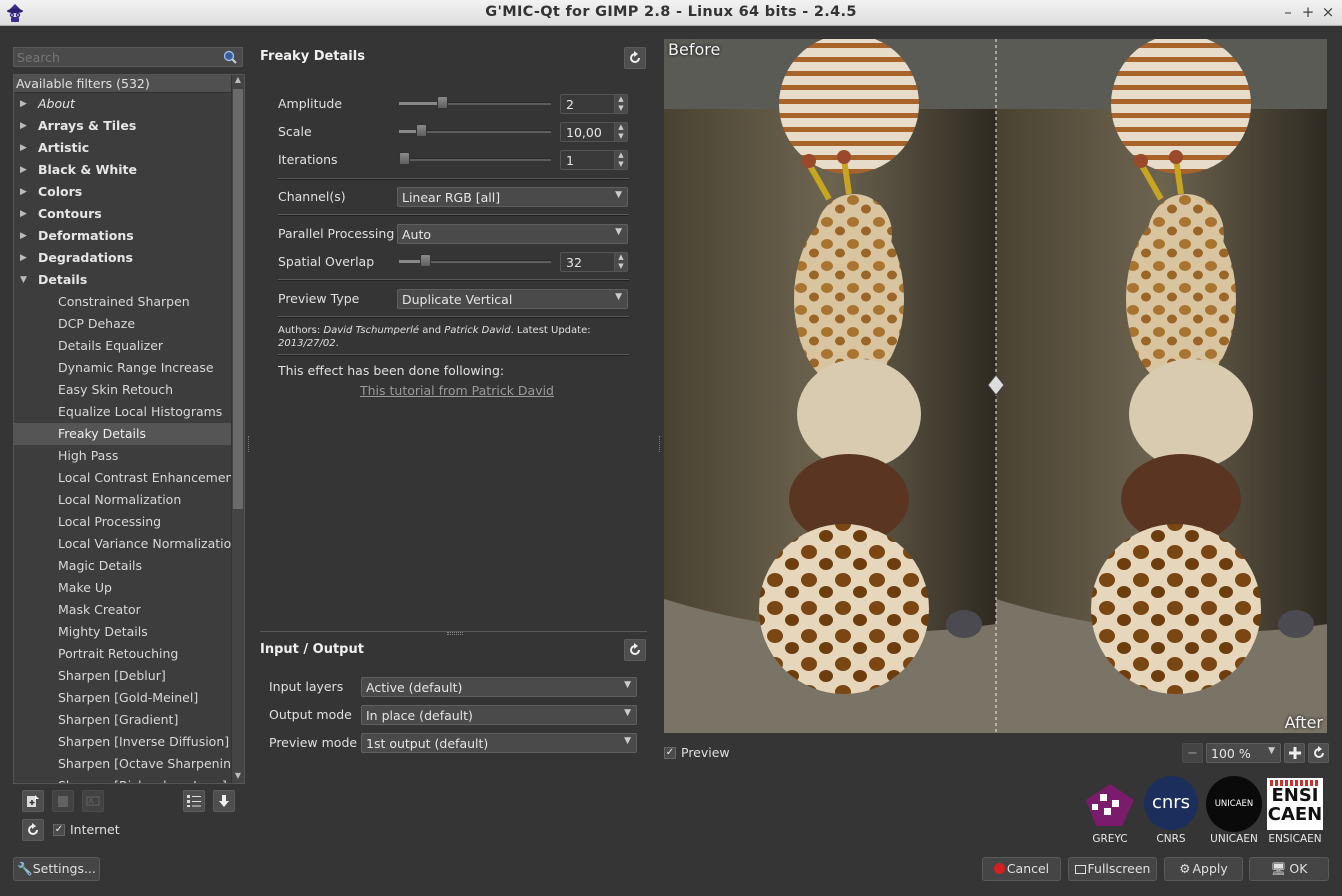  Describe the element at coordinates (123, 126) in the screenshot. I see `tree-category: ▶ Arrays & Tiles` at that location.